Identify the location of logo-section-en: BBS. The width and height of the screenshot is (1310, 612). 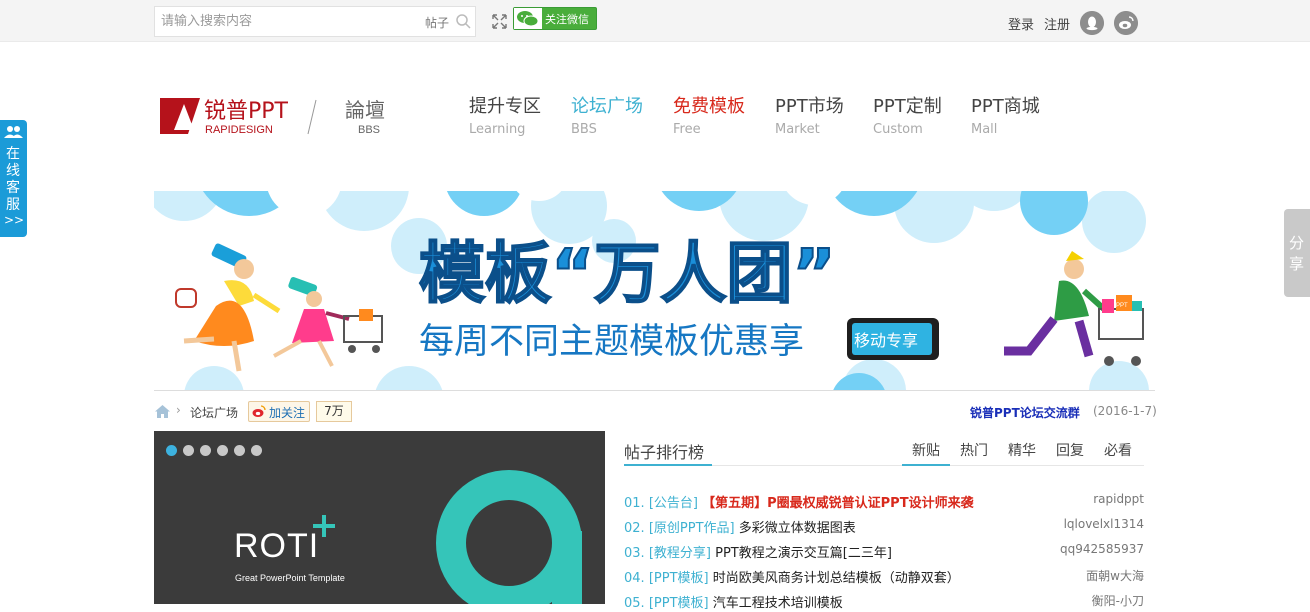
(369, 130).